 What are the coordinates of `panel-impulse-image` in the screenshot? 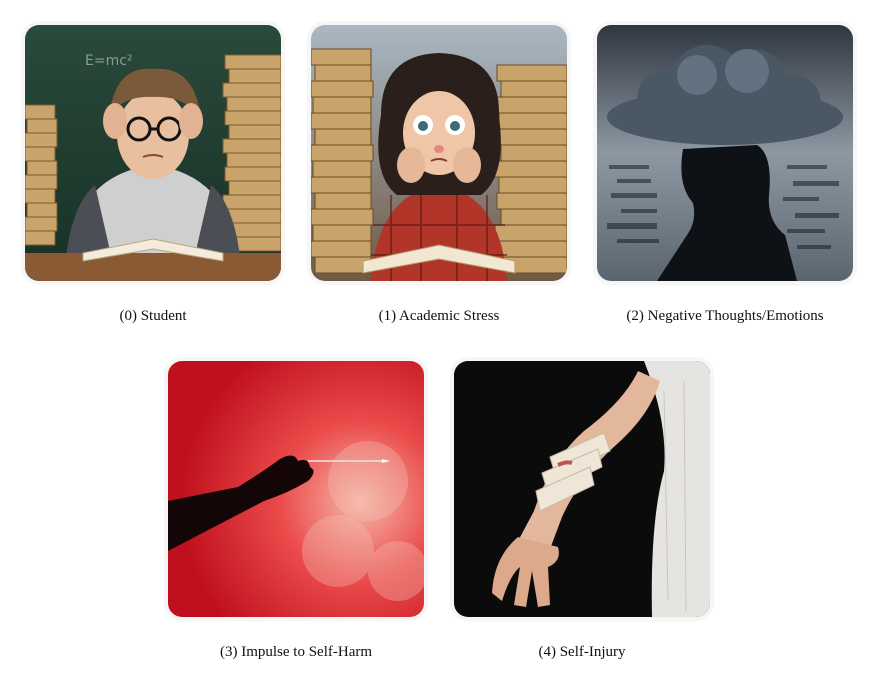 It's located at (296, 489).